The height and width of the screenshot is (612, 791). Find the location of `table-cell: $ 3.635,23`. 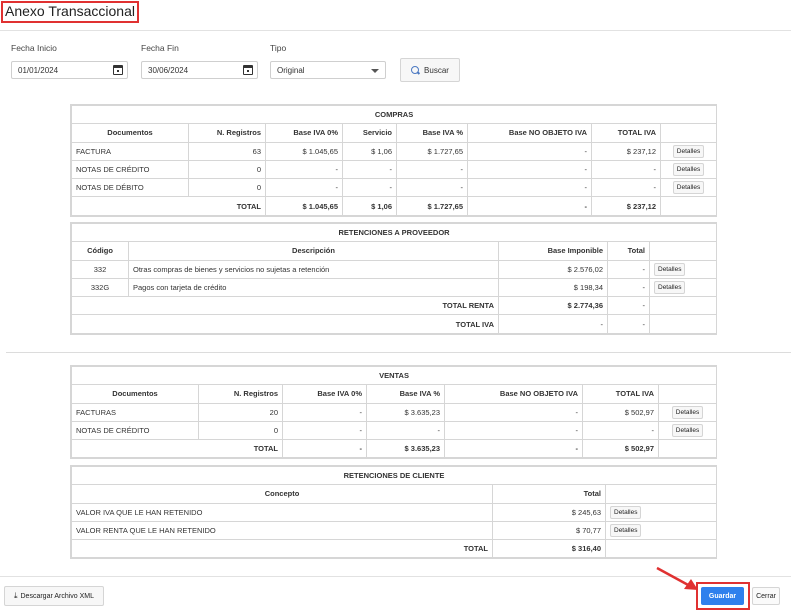

table-cell: $ 3.635,23 is located at coordinates (405, 412).